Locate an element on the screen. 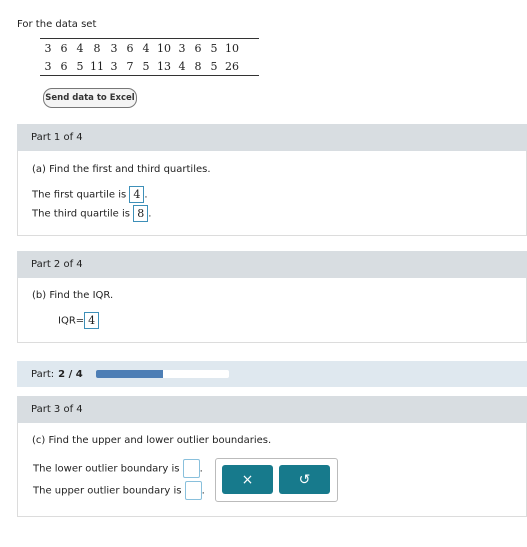 This screenshot has width=527, height=547. data-cell: 26 is located at coordinates (232, 66).